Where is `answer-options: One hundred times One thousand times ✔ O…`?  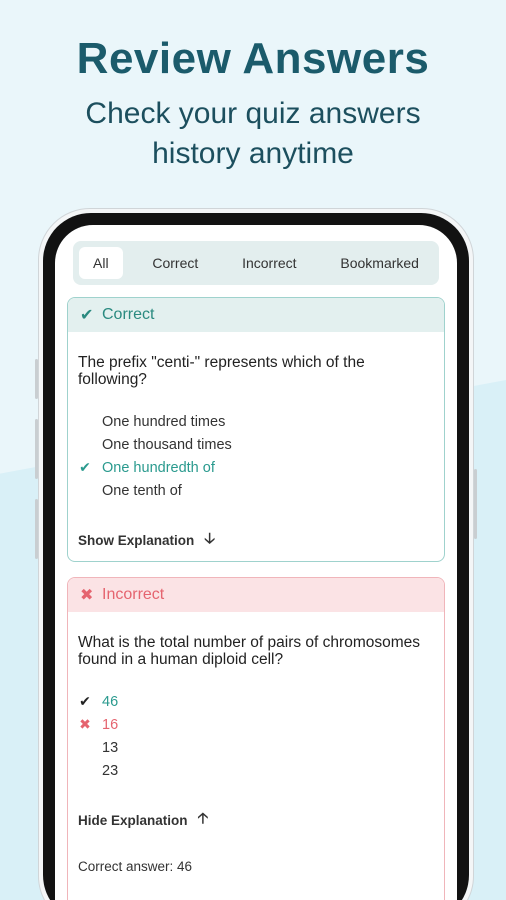 answer-options: One hundred times One thousand times ✔ O… is located at coordinates (256, 456).